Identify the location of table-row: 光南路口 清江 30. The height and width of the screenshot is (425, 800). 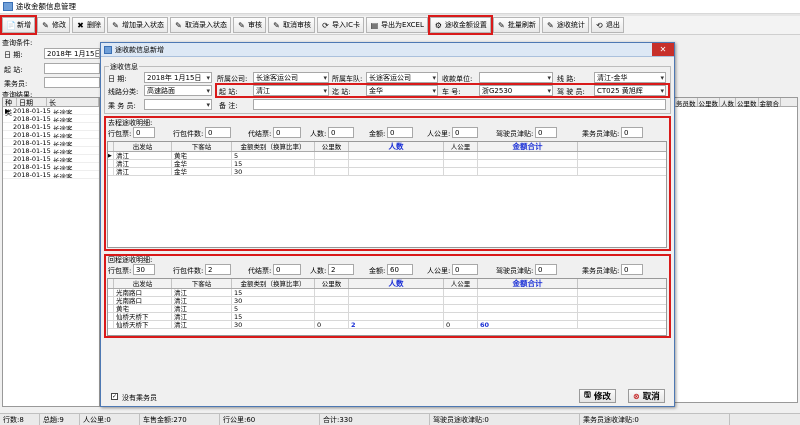
(387, 301).